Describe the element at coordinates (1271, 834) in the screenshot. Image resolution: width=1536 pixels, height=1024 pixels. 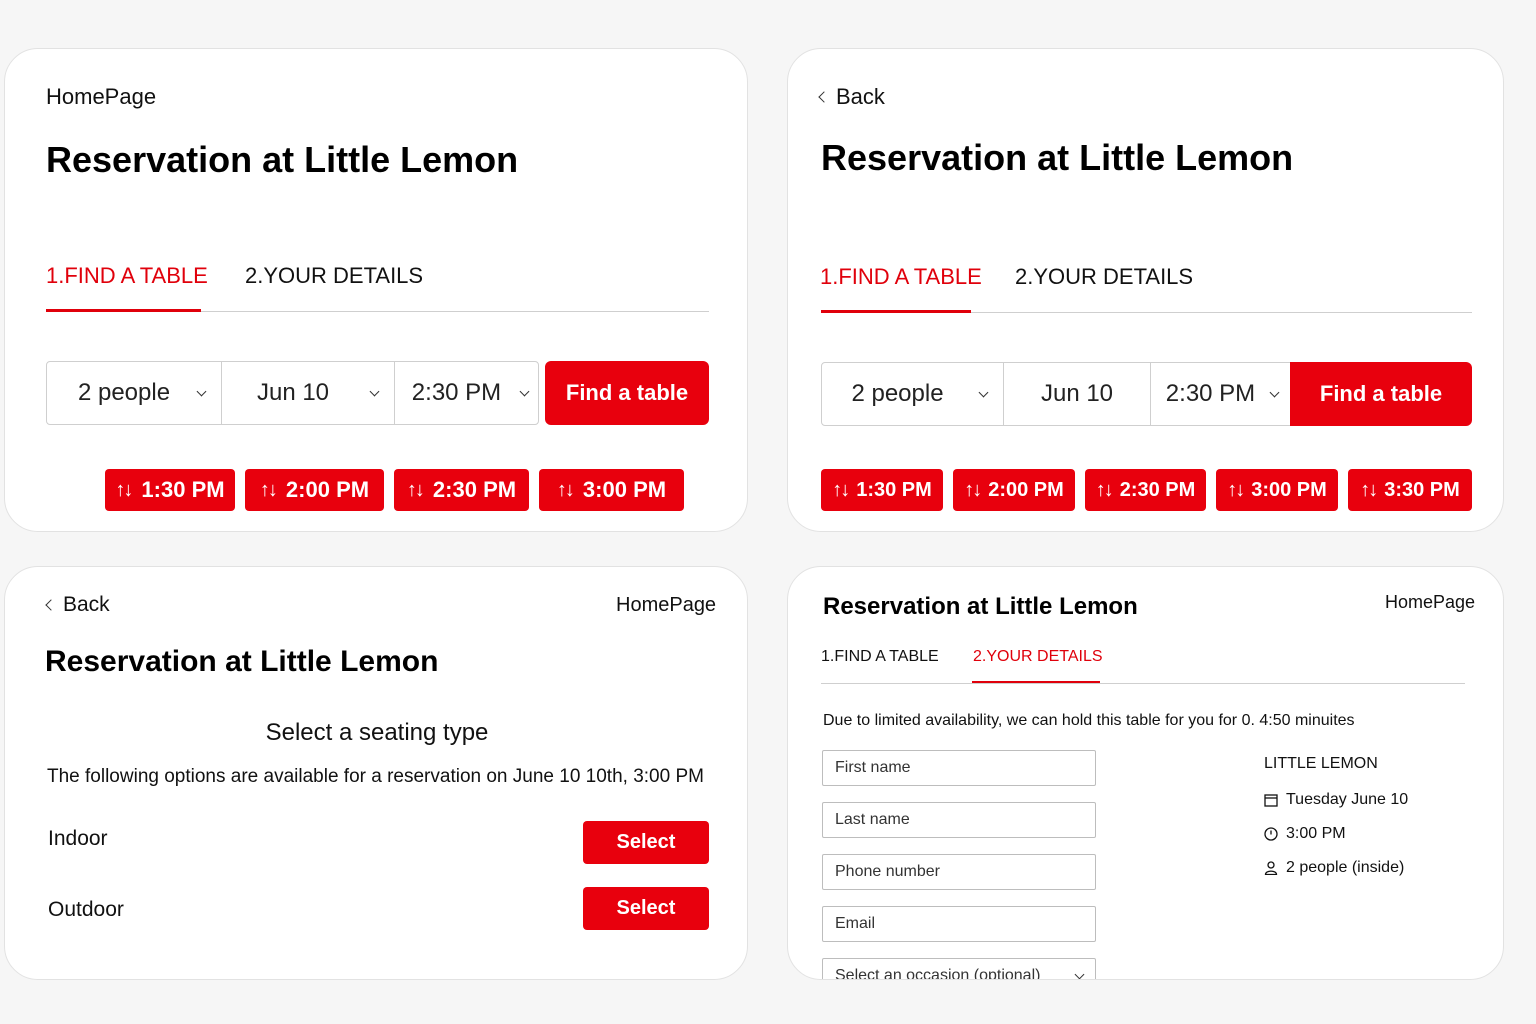
I see `clock-icon` at that location.